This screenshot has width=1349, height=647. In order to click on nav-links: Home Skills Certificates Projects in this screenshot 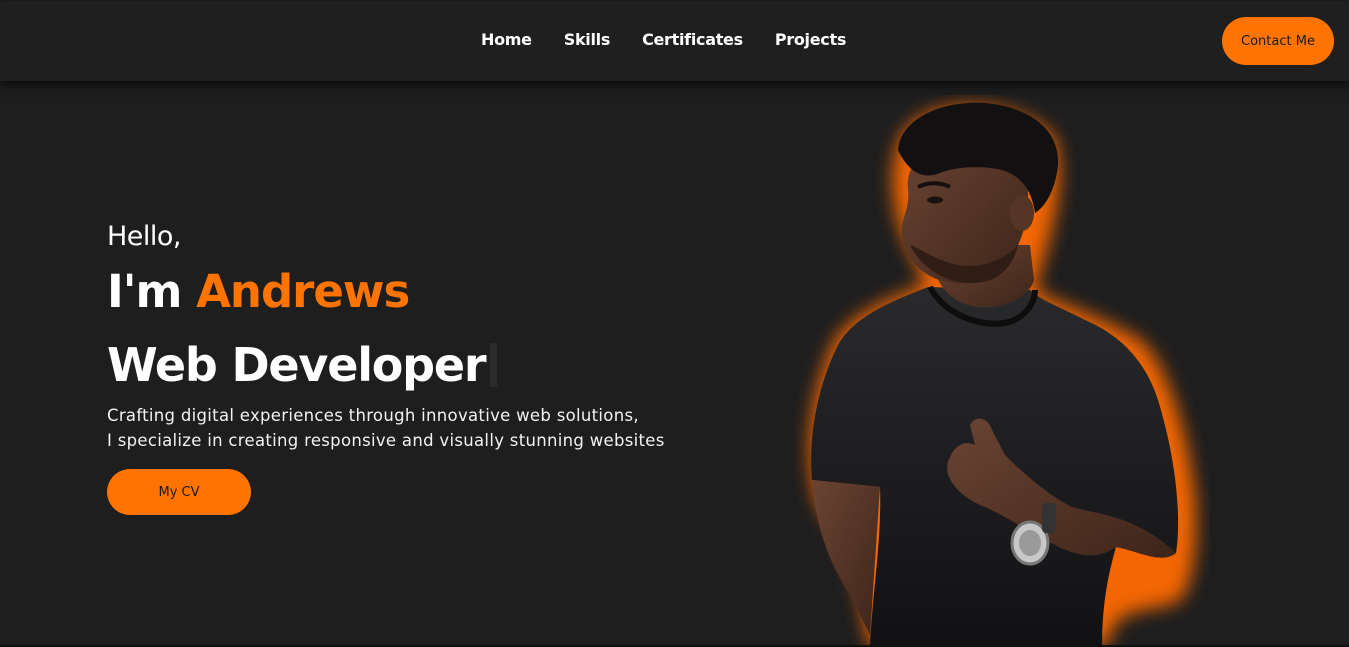, I will do `click(663, 39)`.